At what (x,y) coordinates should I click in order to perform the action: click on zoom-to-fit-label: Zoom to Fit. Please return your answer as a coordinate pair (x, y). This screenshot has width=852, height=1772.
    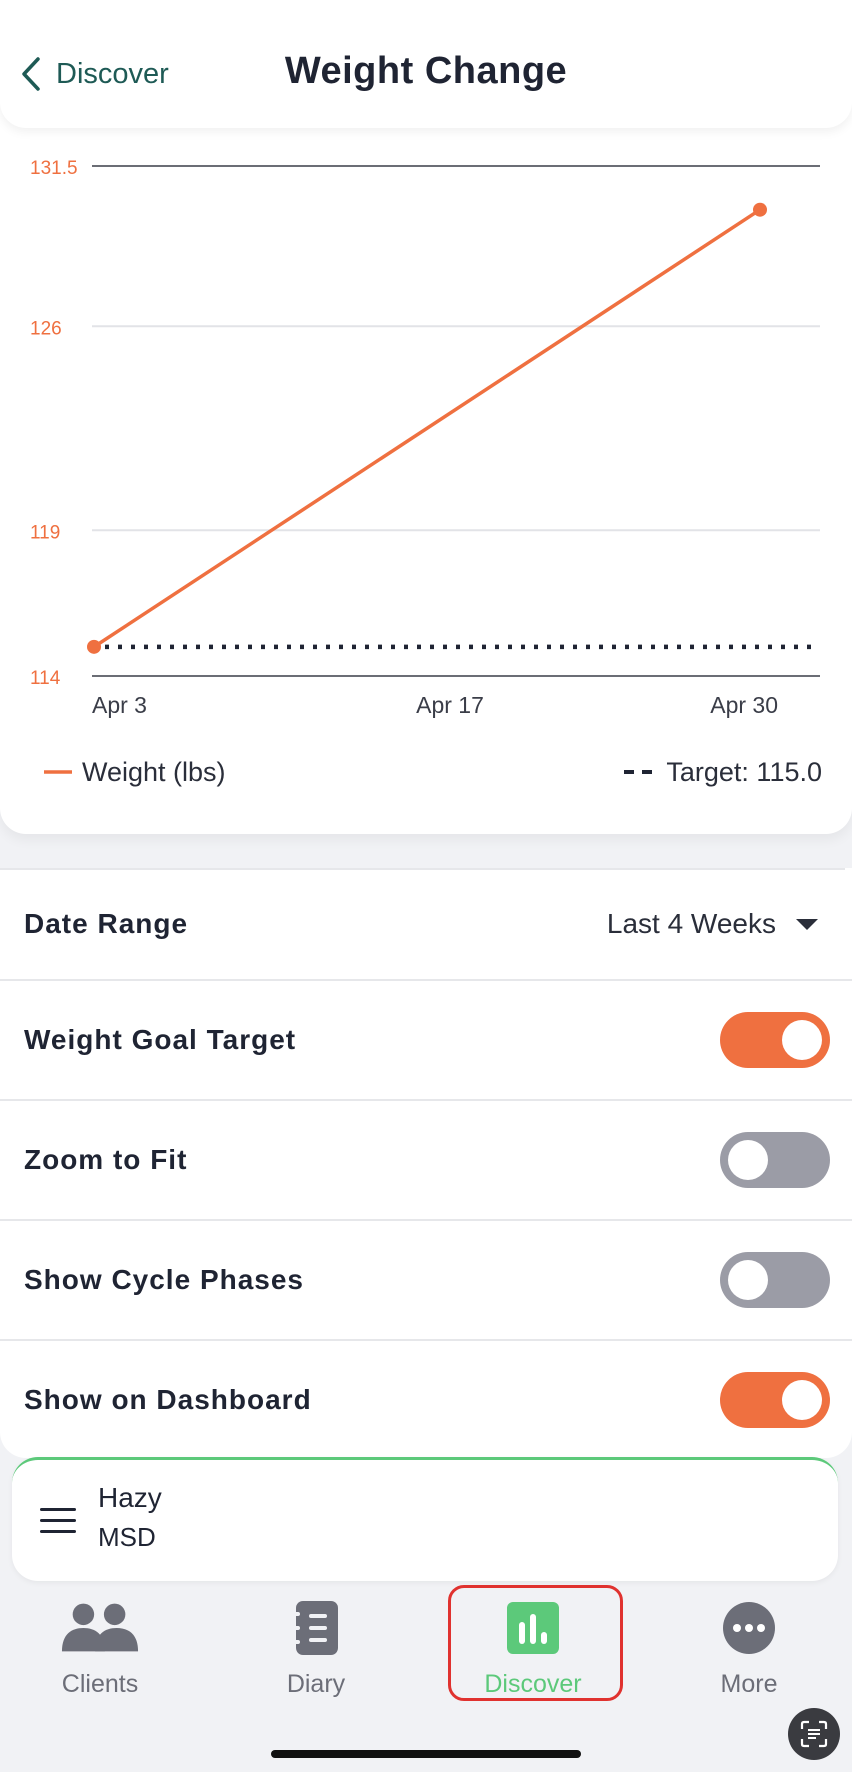
    Looking at the image, I should click on (106, 1159).